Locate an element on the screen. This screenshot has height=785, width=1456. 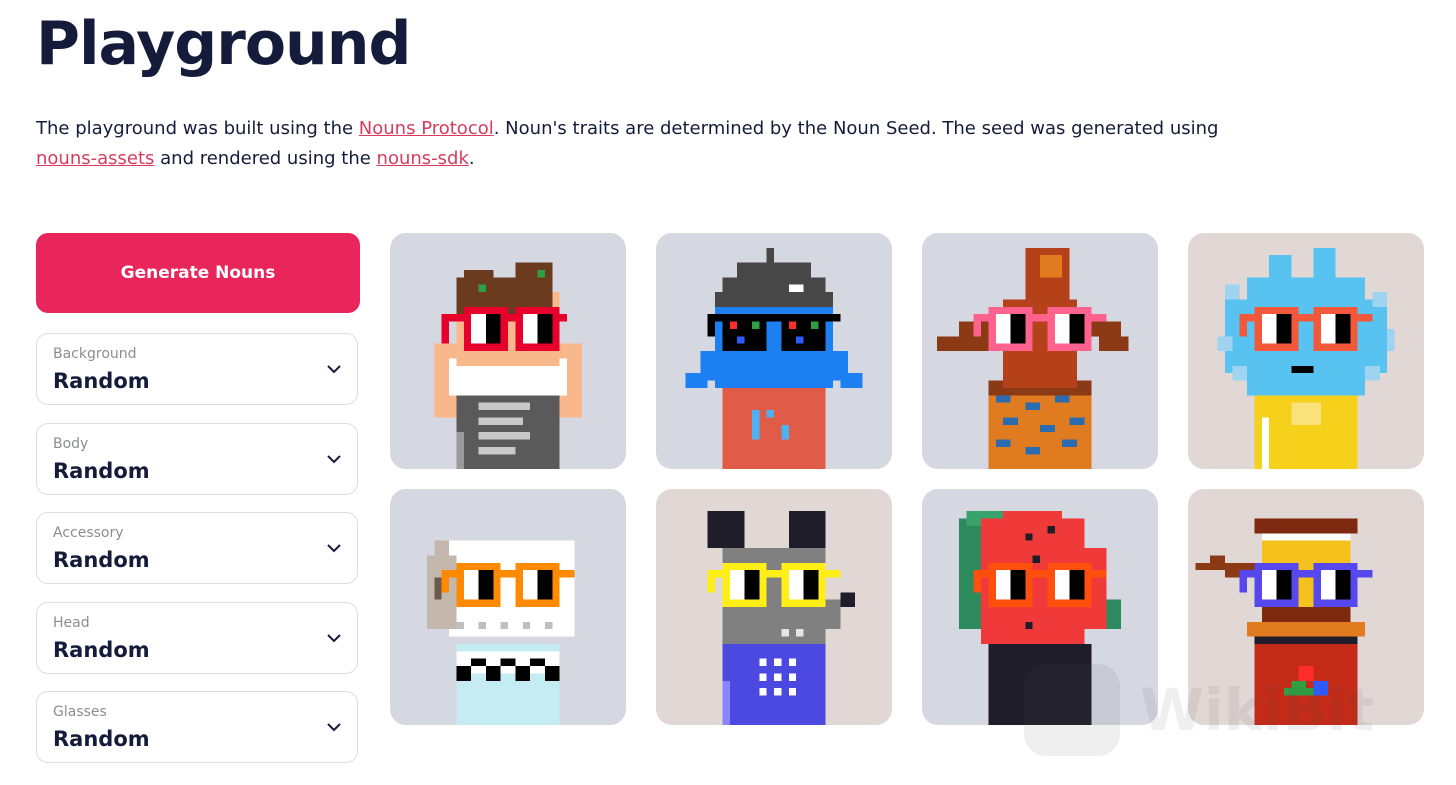
watermark-text: WikiBit is located at coordinates (1257, 710).